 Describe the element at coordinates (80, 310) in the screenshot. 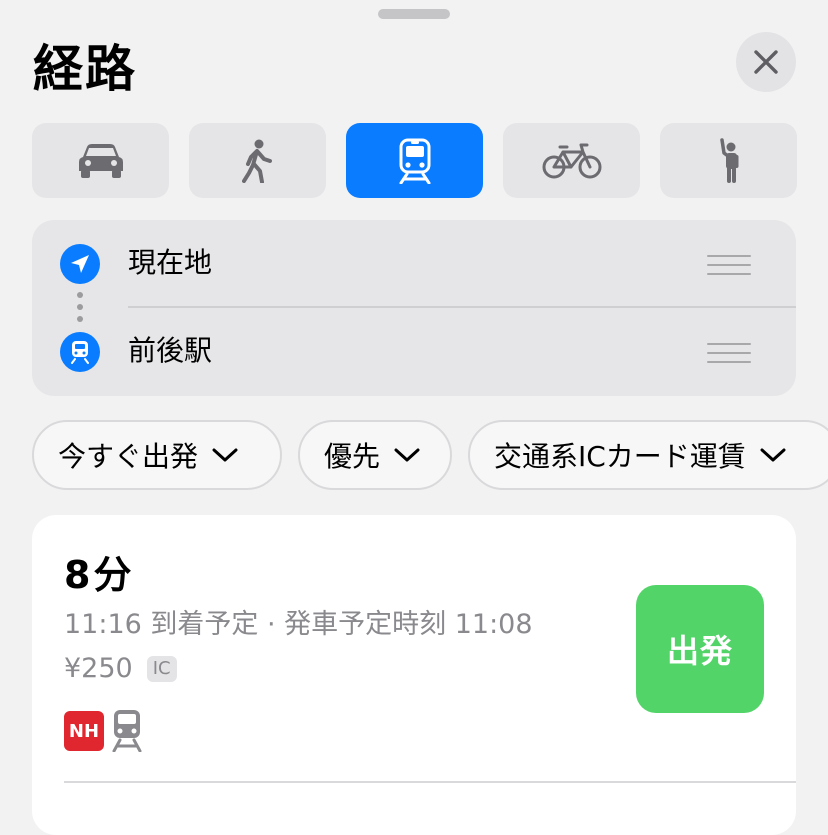

I see `route-connector-dots` at that location.